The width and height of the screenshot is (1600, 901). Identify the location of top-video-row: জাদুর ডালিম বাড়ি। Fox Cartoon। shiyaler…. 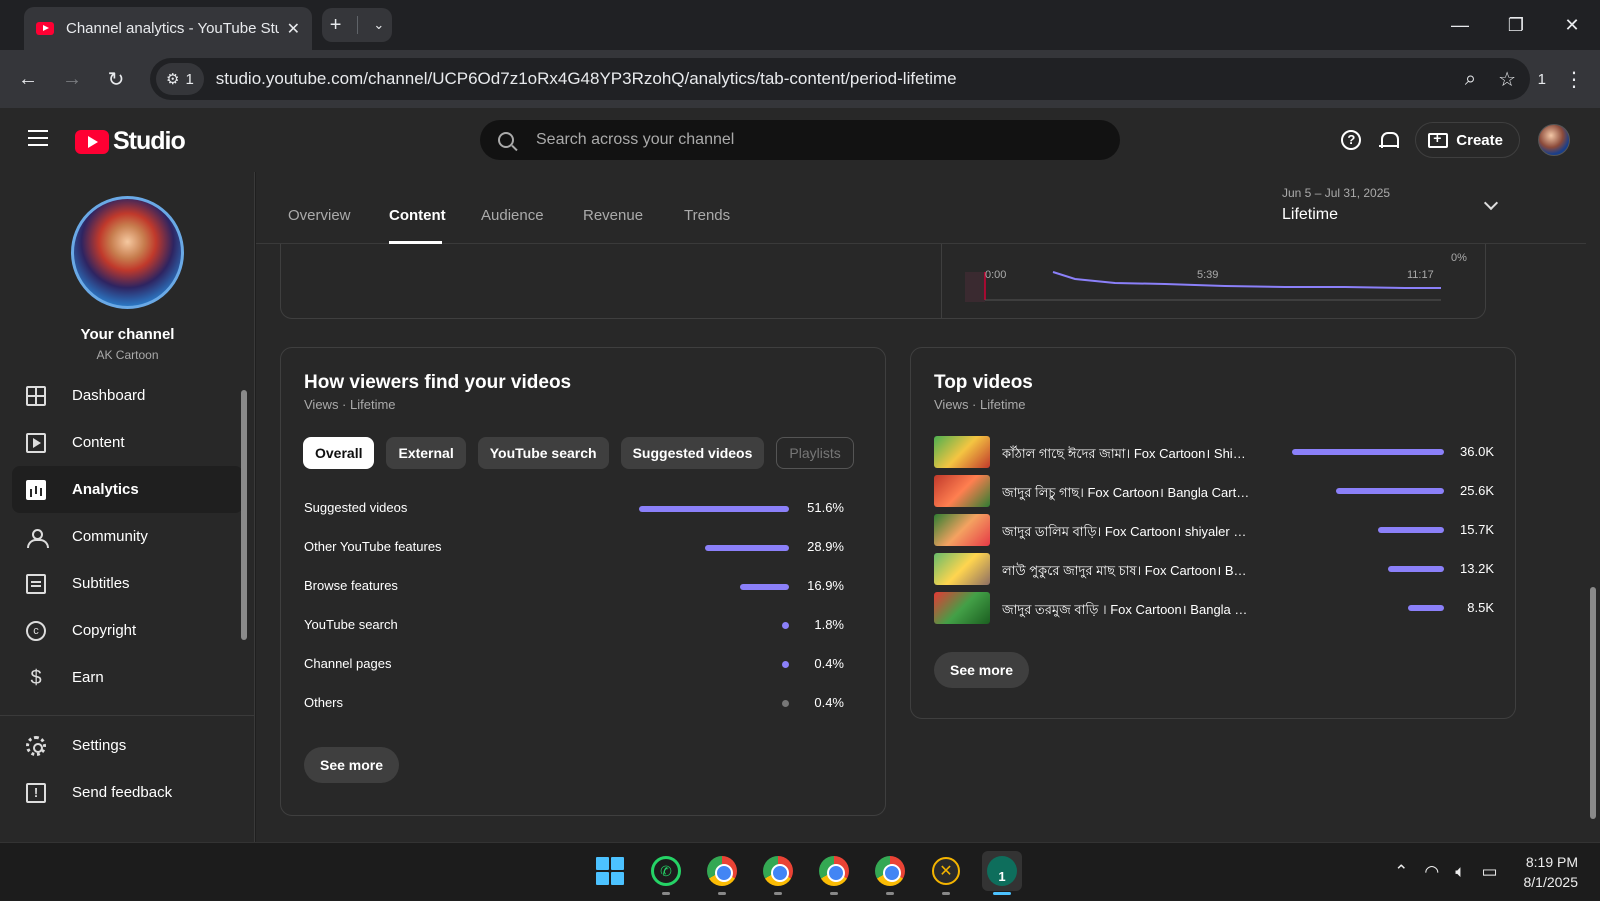
(1214, 530).